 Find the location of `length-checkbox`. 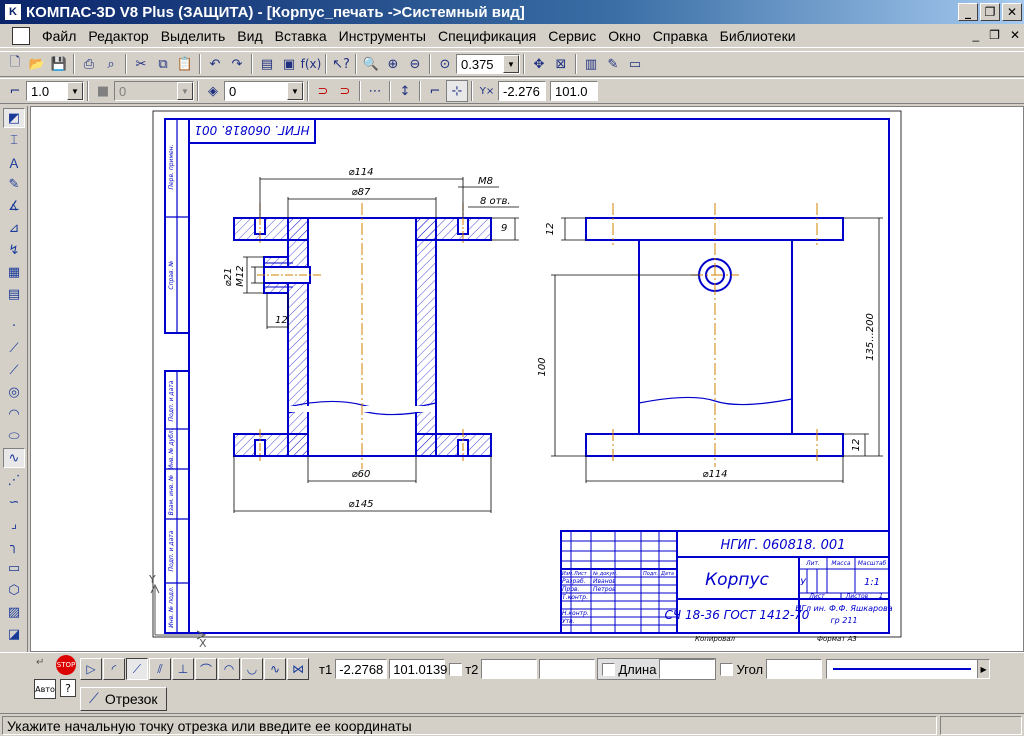

length-checkbox is located at coordinates (609, 669).